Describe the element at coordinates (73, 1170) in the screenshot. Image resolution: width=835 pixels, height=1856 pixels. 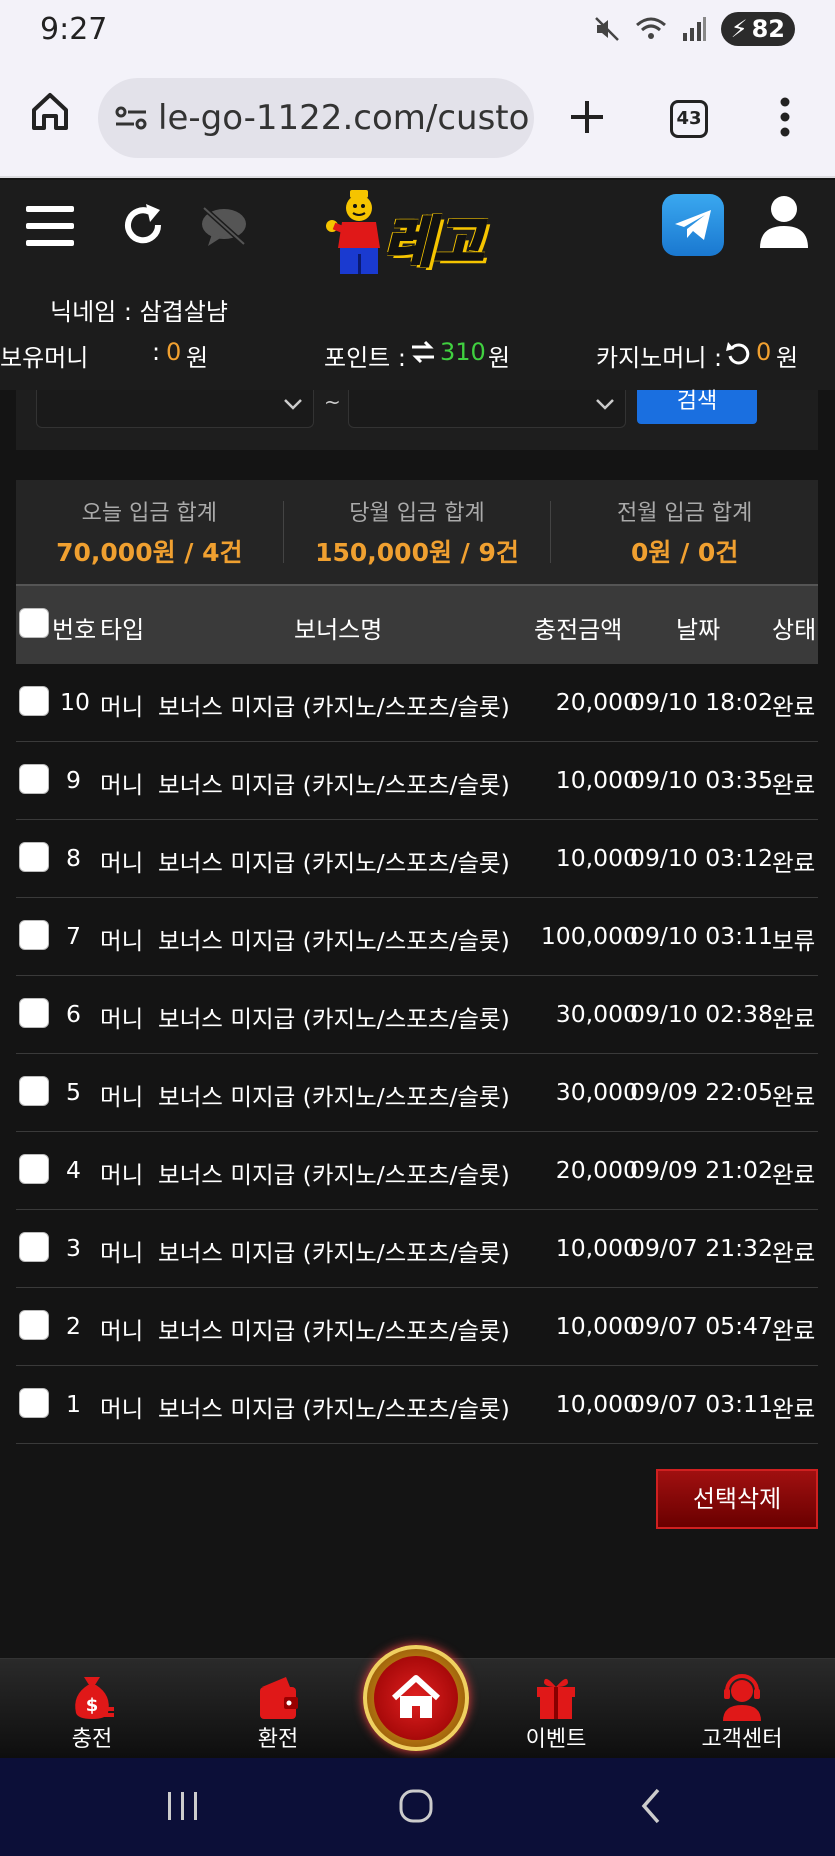
I see `row-number: 4` at that location.